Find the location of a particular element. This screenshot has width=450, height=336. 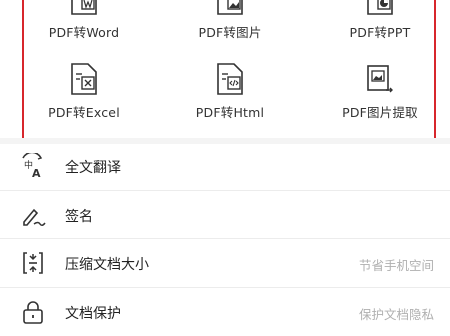

pdf-to-html-button: PDF转Html is located at coordinates (230, 92).